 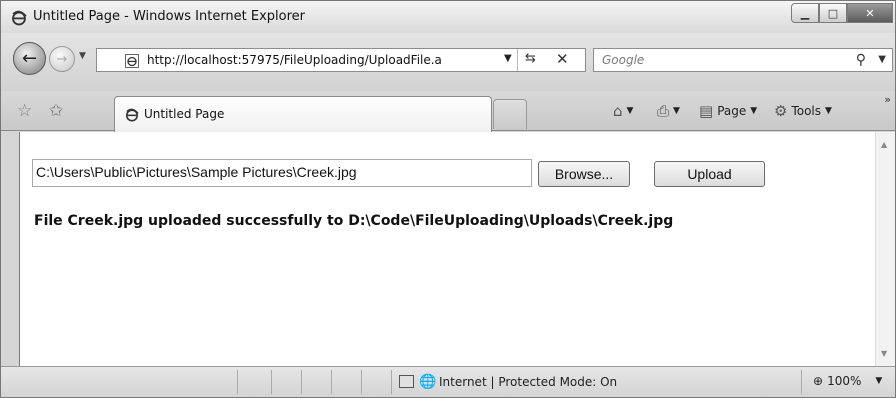 I want to click on page-favicon-icon, so click(x=132, y=61).